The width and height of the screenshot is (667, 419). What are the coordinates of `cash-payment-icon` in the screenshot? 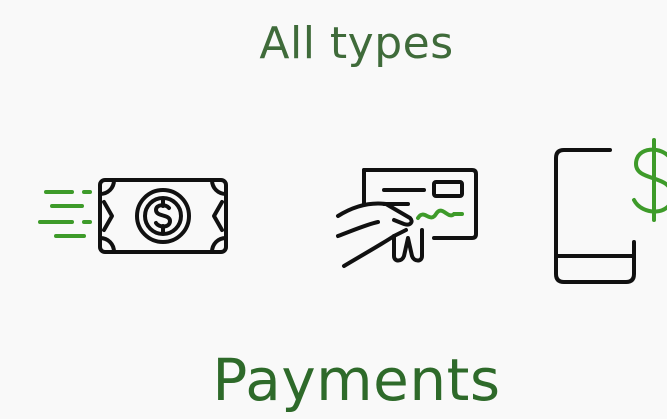 It's located at (135, 215).